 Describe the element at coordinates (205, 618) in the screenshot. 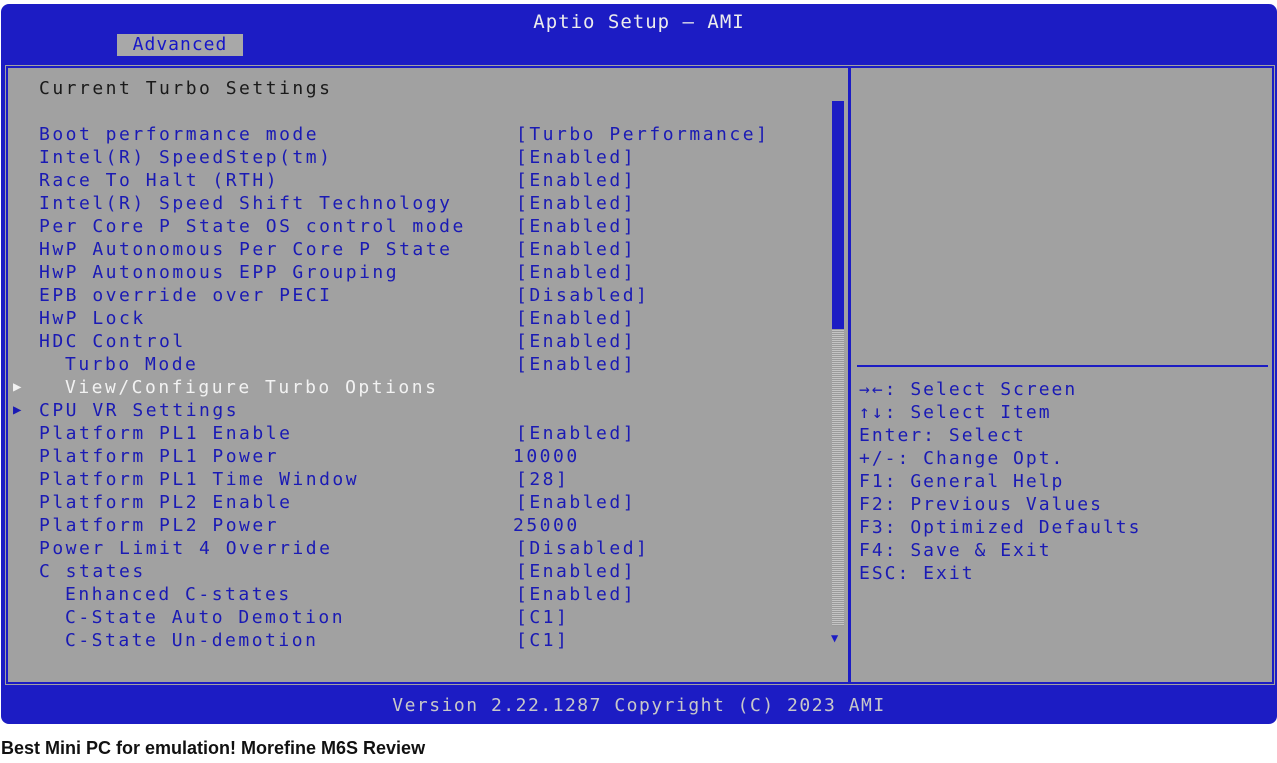

I see `setting-label: C-State Auto Demotion` at that location.